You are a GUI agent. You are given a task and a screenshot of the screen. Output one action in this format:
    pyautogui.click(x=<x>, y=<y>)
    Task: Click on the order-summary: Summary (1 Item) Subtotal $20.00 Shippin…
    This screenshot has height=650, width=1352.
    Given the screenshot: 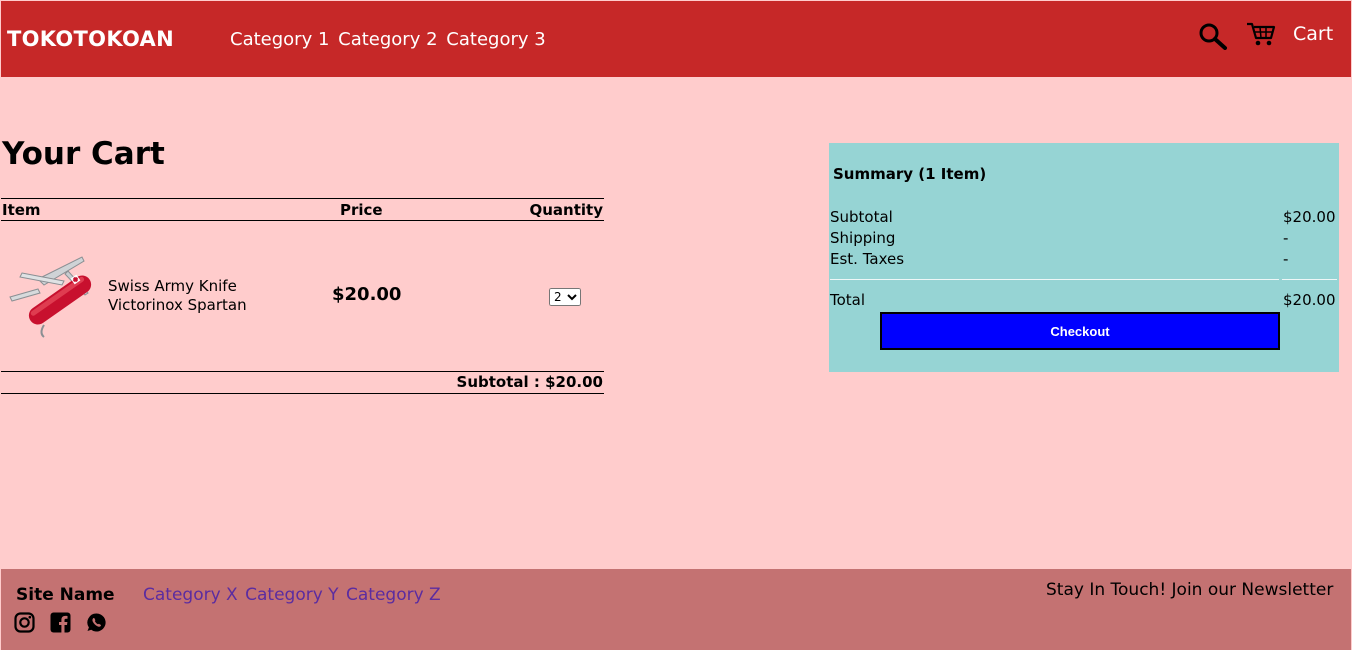 What is the action you would take?
    pyautogui.click(x=1084, y=257)
    